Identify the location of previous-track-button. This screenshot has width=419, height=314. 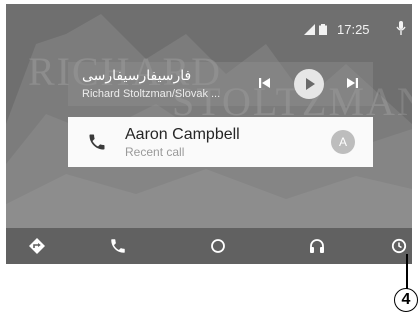
(265, 85).